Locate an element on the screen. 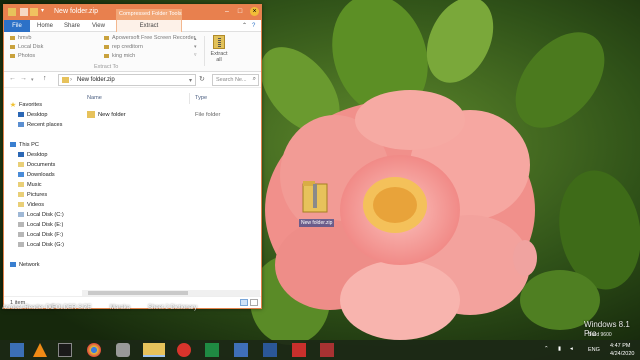  refresh-icon: ↻ is located at coordinates (202, 79).